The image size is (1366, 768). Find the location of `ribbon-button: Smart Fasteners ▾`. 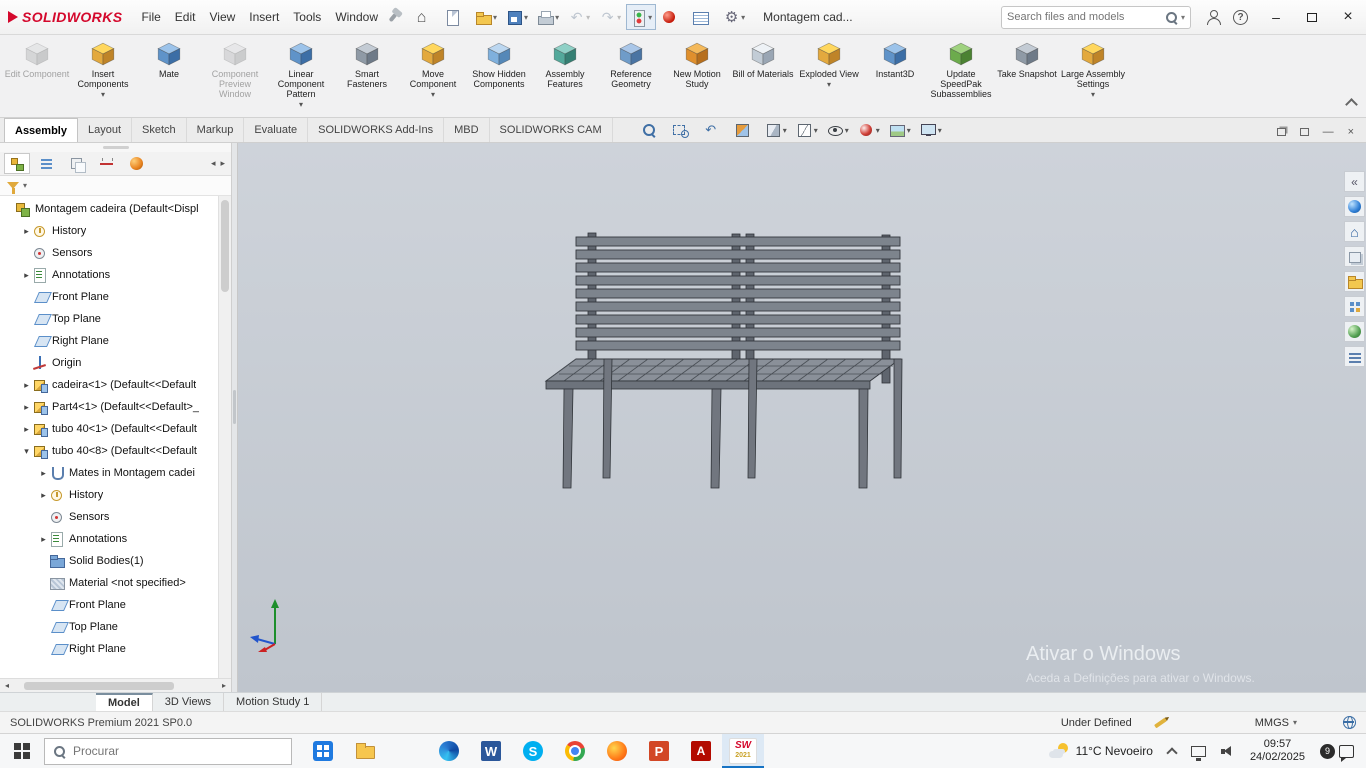

ribbon-button: Smart Fasteners ▾ is located at coordinates (367, 77).